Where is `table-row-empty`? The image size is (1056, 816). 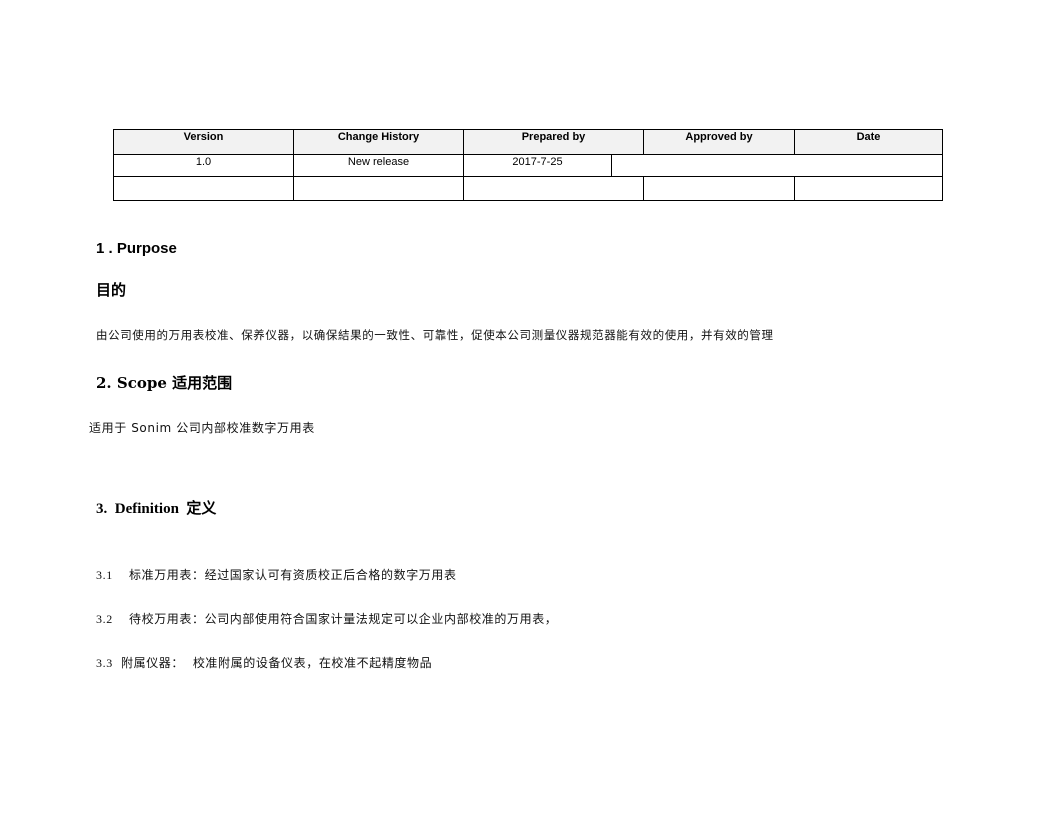
table-row-empty is located at coordinates (528, 188).